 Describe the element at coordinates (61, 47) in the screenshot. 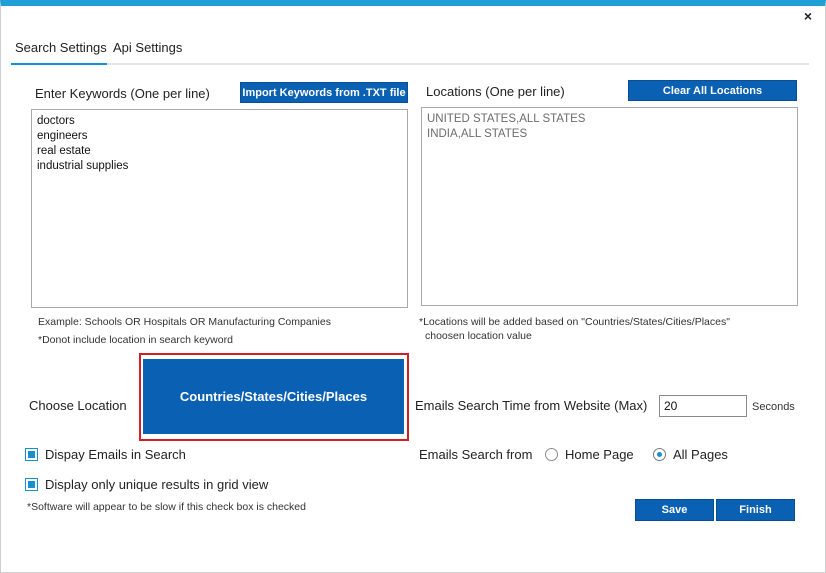

I see `tab-search-settings: Search Settings` at that location.